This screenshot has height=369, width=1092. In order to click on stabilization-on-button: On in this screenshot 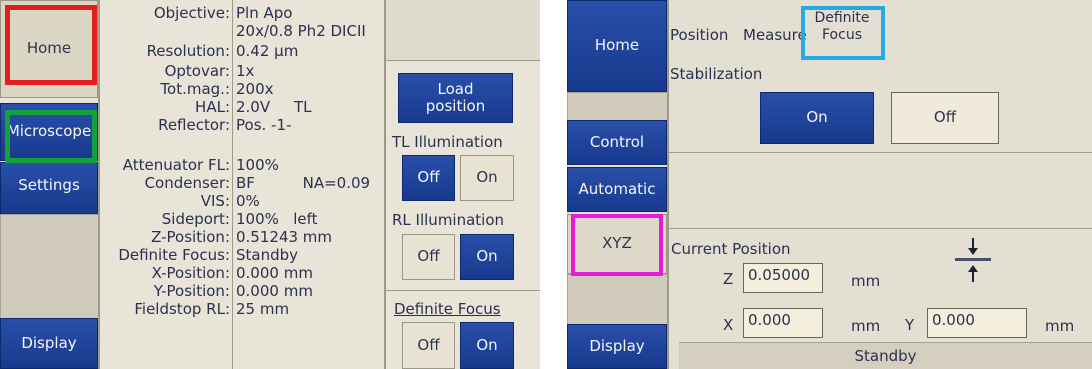, I will do `click(817, 118)`.